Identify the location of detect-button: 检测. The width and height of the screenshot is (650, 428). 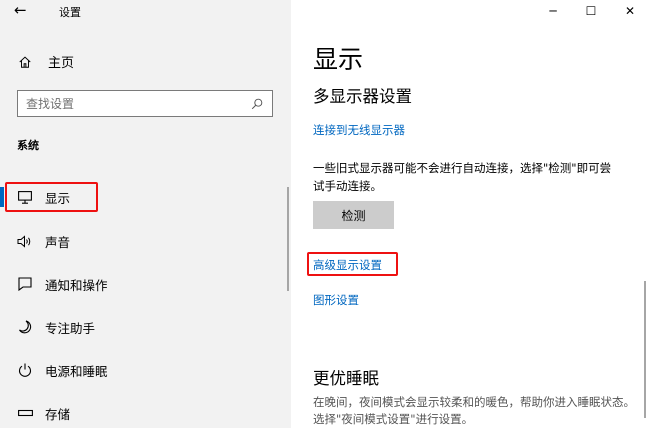
(353, 215).